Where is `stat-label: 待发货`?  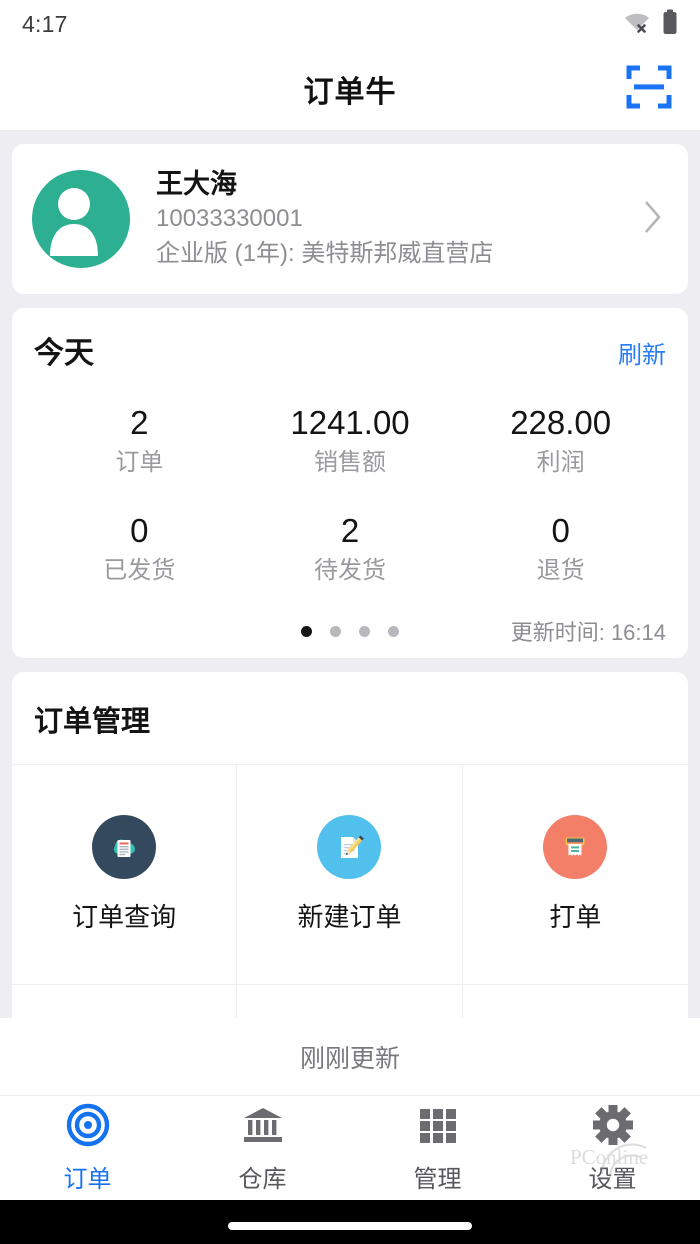
stat-label: 待发货 is located at coordinates (350, 571).